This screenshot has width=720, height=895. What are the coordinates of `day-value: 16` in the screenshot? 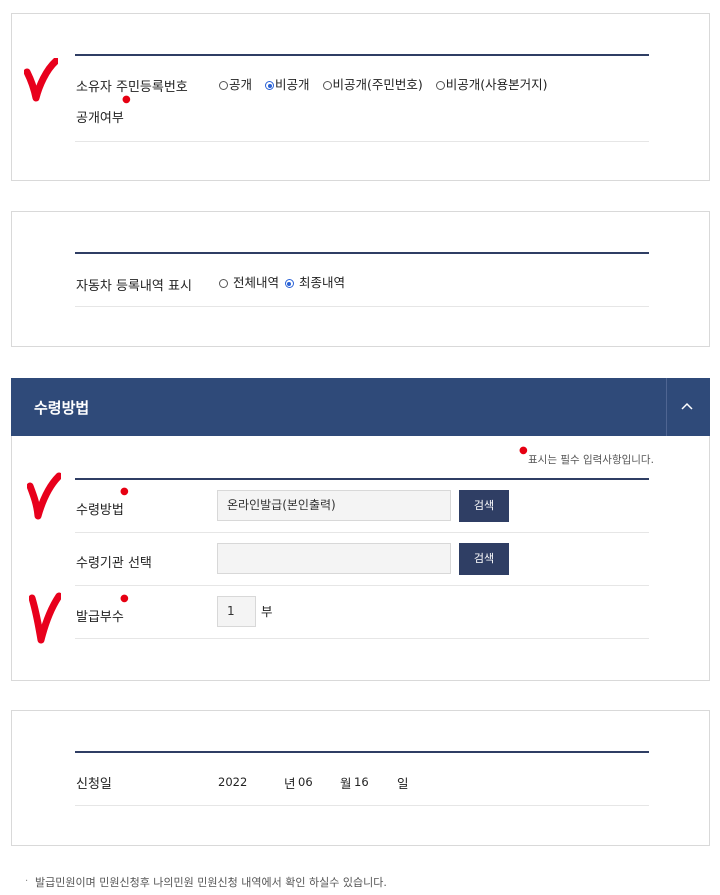 It's located at (361, 782).